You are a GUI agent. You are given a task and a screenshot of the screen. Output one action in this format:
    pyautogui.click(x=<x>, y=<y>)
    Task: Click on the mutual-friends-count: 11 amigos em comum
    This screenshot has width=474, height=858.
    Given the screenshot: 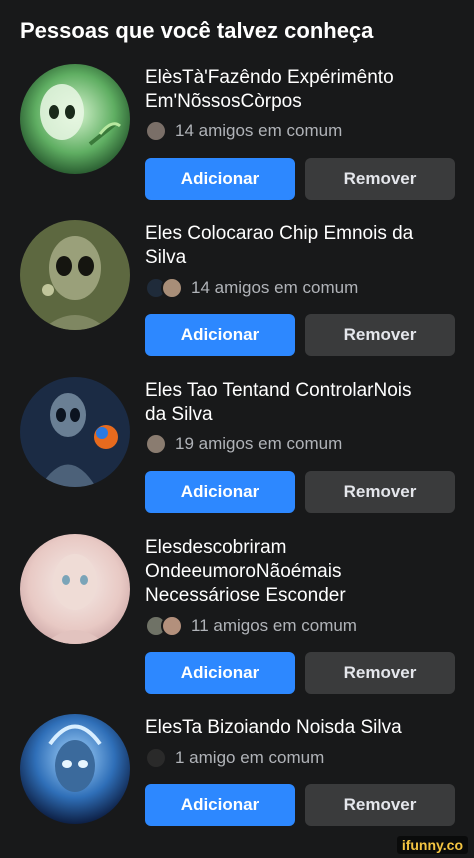 What is the action you would take?
    pyautogui.click(x=274, y=625)
    